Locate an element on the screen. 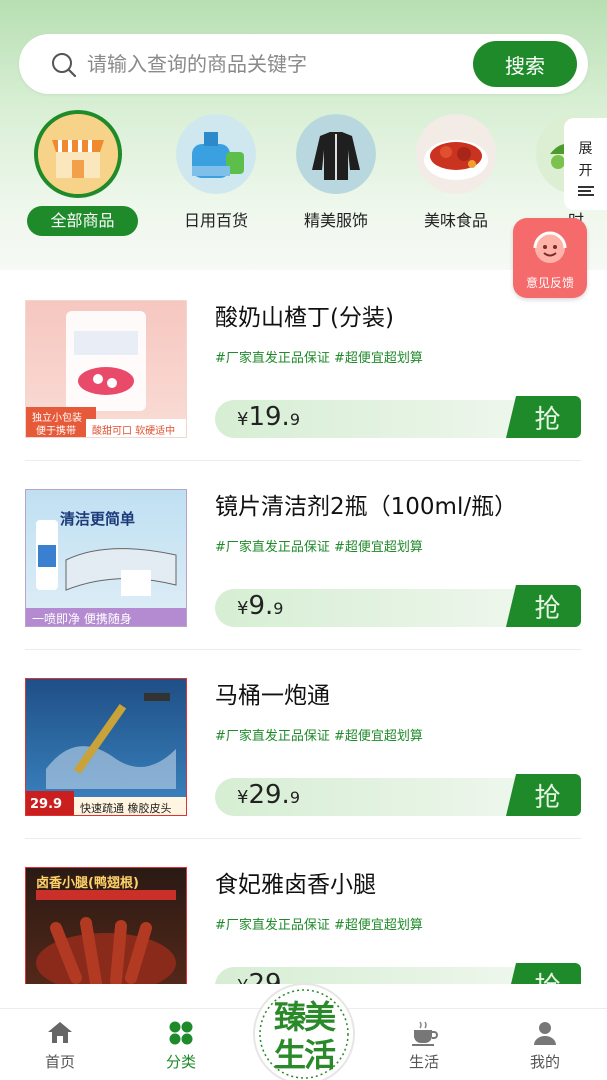  product-image: 卤香小腿(鸭翅根) is located at coordinates (106, 925).